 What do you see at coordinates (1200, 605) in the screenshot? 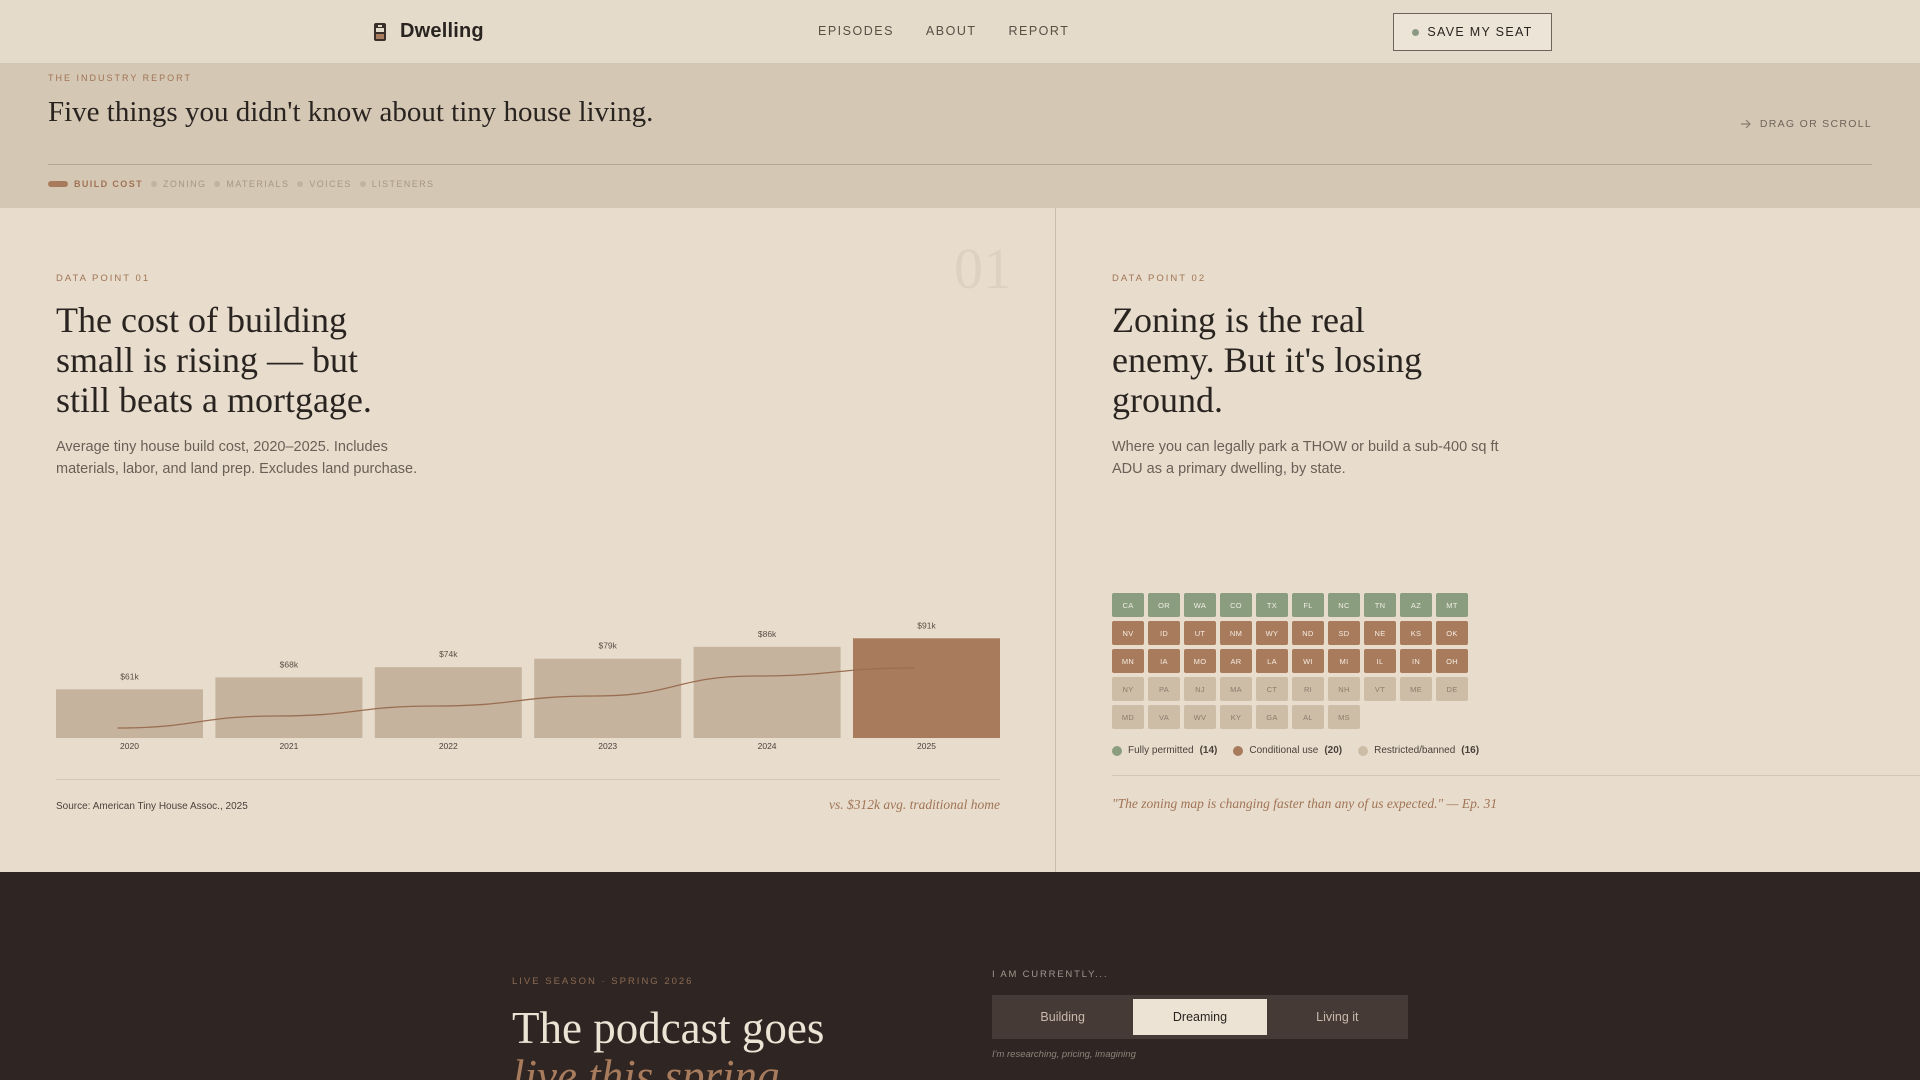
I see `state-cell-wa: WA` at bounding box center [1200, 605].